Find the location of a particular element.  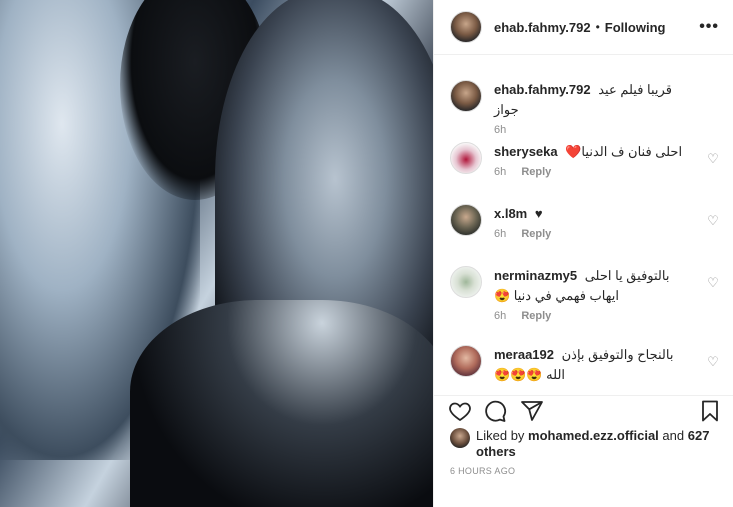

share-icon is located at coordinates (532, 411).